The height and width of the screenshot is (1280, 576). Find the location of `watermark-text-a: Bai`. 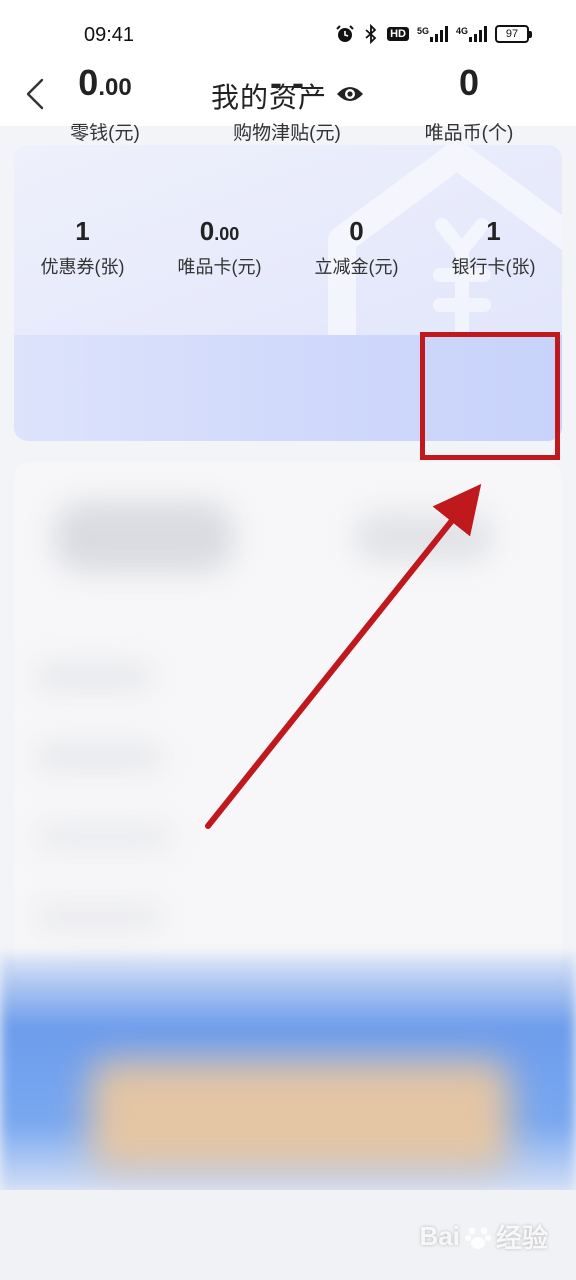

watermark-text-a: Bai is located at coordinates (439, 1236).